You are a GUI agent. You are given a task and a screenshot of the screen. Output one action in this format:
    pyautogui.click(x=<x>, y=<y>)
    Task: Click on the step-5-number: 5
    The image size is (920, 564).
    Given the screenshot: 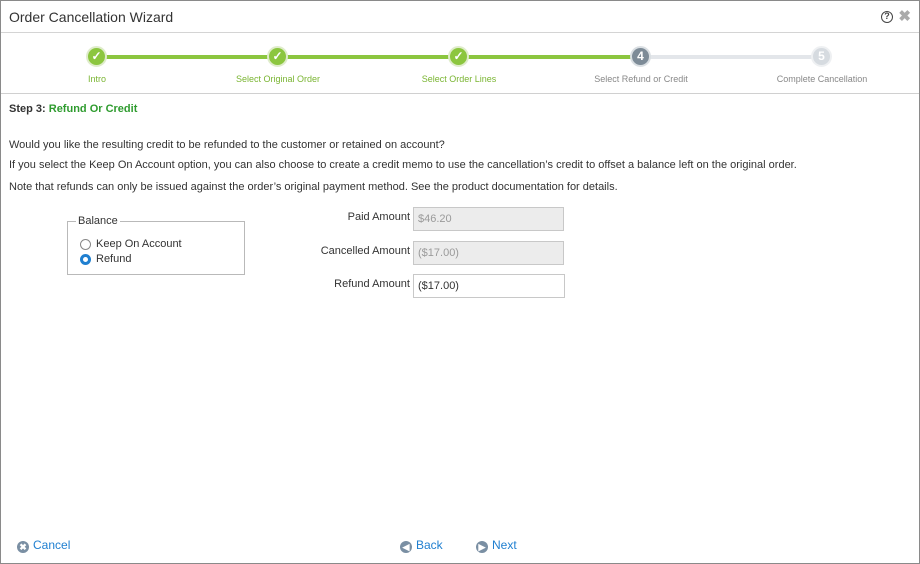 What is the action you would take?
    pyautogui.click(x=821, y=56)
    